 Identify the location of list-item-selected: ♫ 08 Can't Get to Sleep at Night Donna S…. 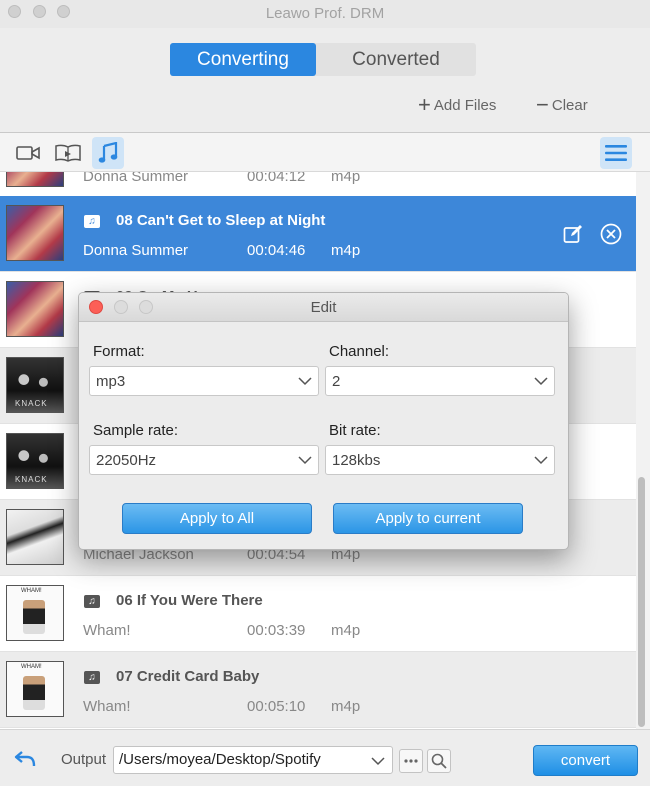
(318, 234).